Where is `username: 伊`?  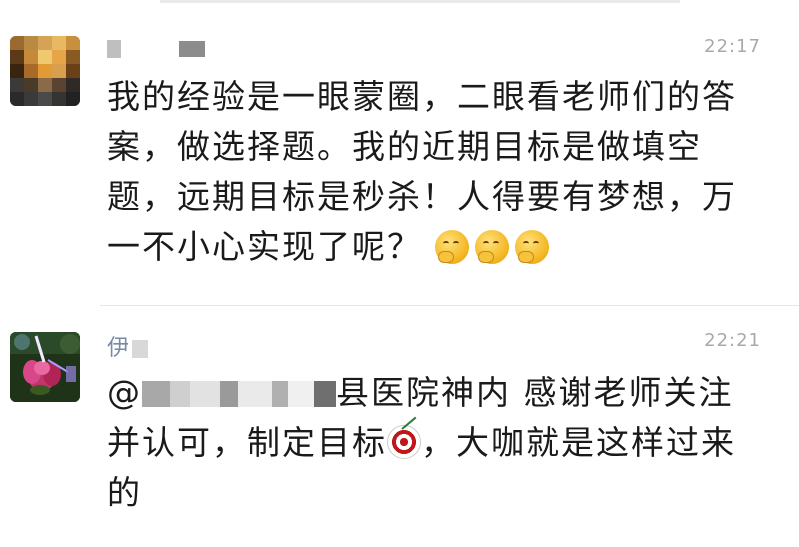
username: 伊 is located at coordinates (128, 346).